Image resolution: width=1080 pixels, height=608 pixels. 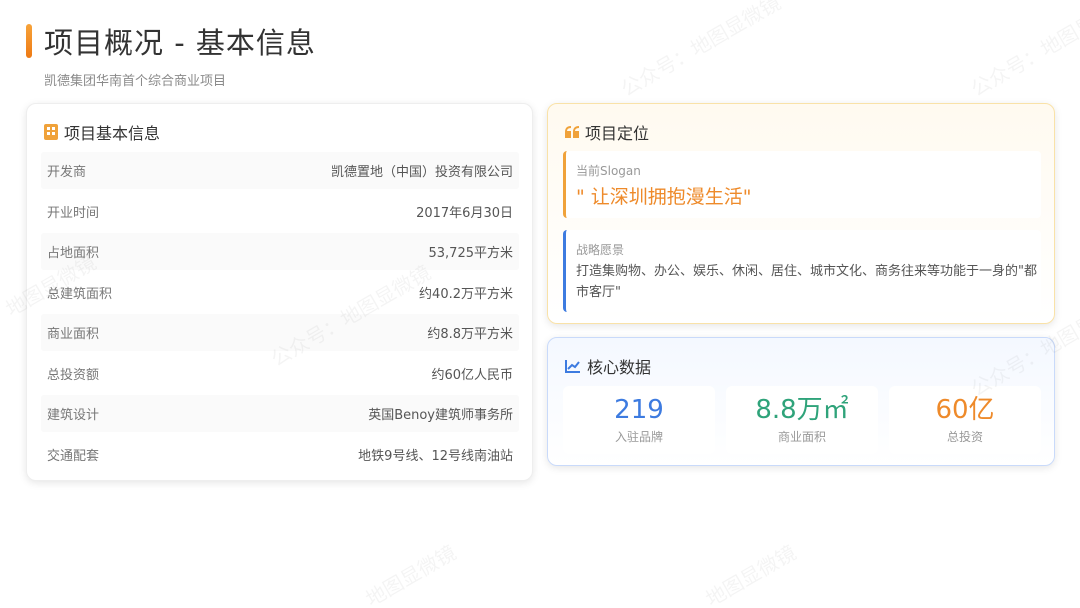 What do you see at coordinates (73, 456) in the screenshot?
I see `info-row-key: 交通配套` at bounding box center [73, 456].